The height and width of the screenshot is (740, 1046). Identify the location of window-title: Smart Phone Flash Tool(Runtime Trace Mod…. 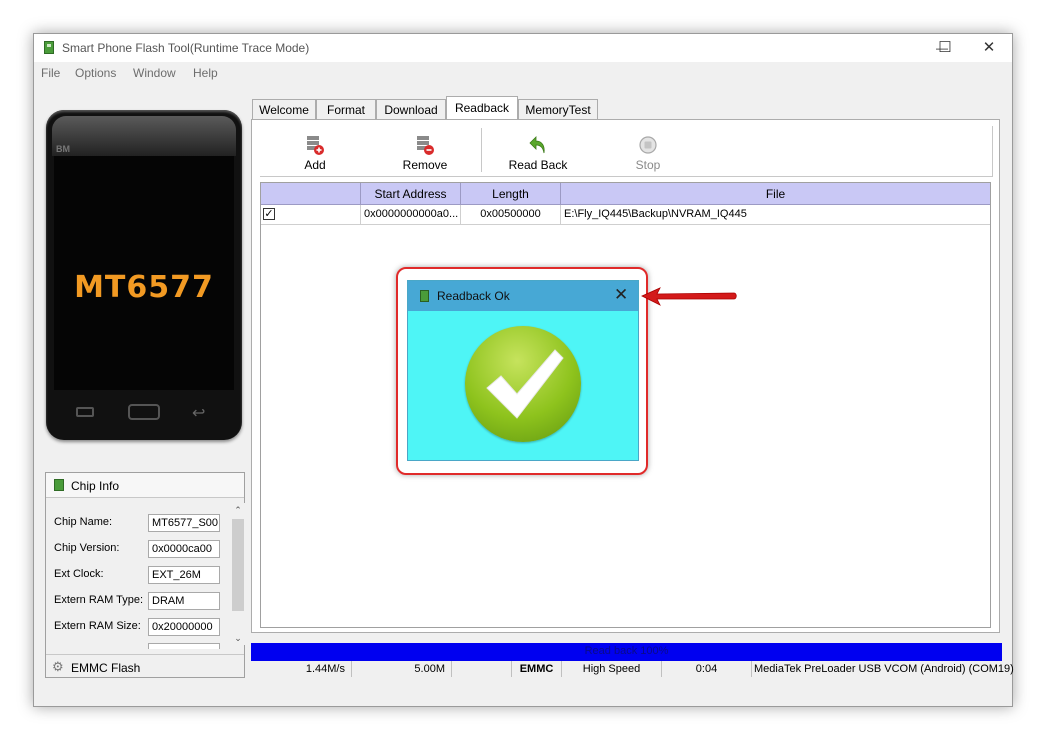
(186, 48).